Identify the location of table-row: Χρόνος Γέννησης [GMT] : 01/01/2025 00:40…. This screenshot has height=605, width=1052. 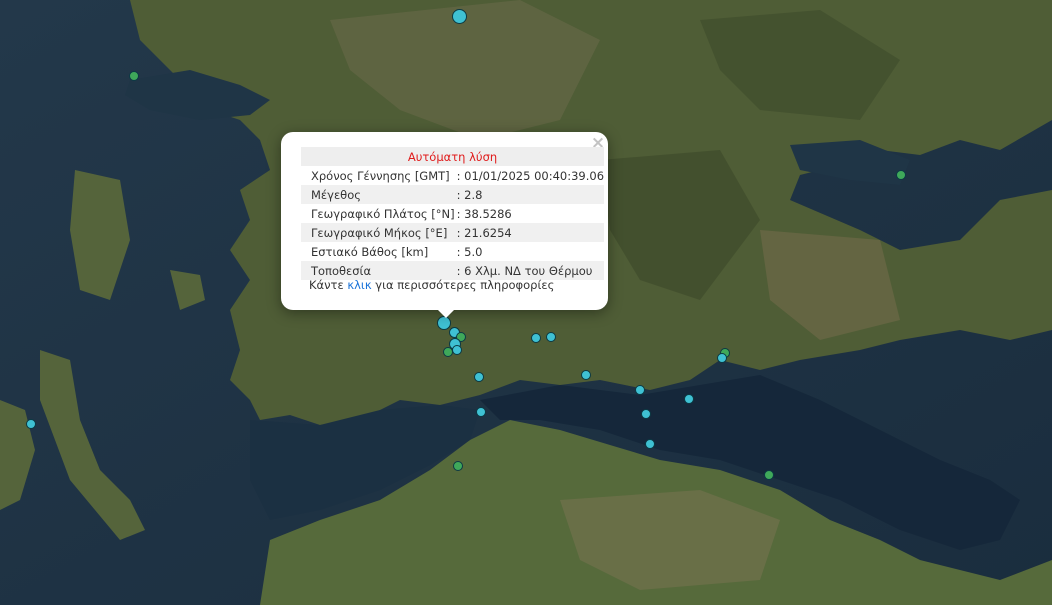
(452, 175).